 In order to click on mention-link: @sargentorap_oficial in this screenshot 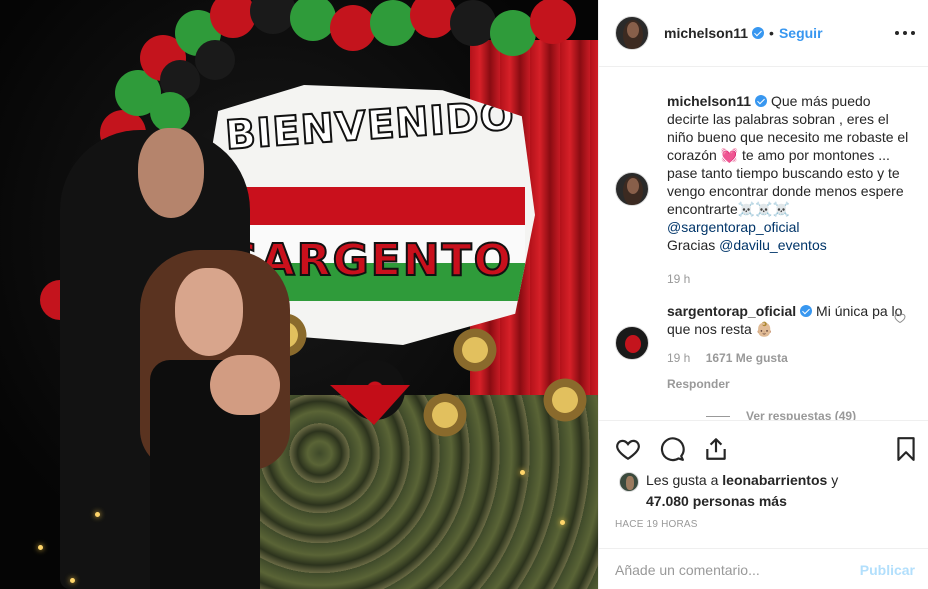, I will do `click(733, 227)`.